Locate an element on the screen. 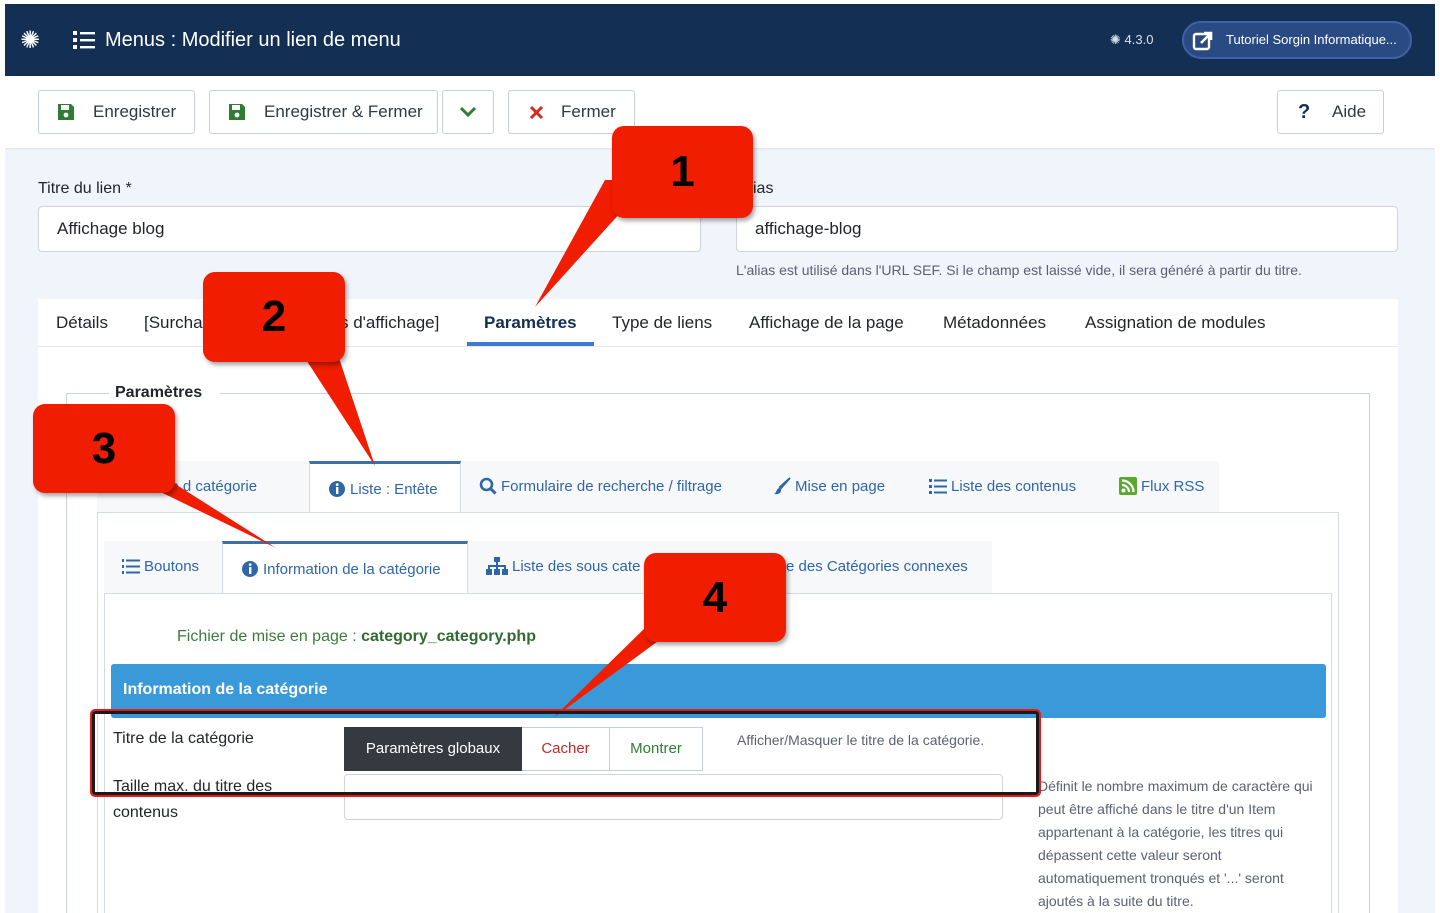 This screenshot has width=1440, height=913. subtab-content-list: Liste des contenus is located at coordinates (1003, 487).